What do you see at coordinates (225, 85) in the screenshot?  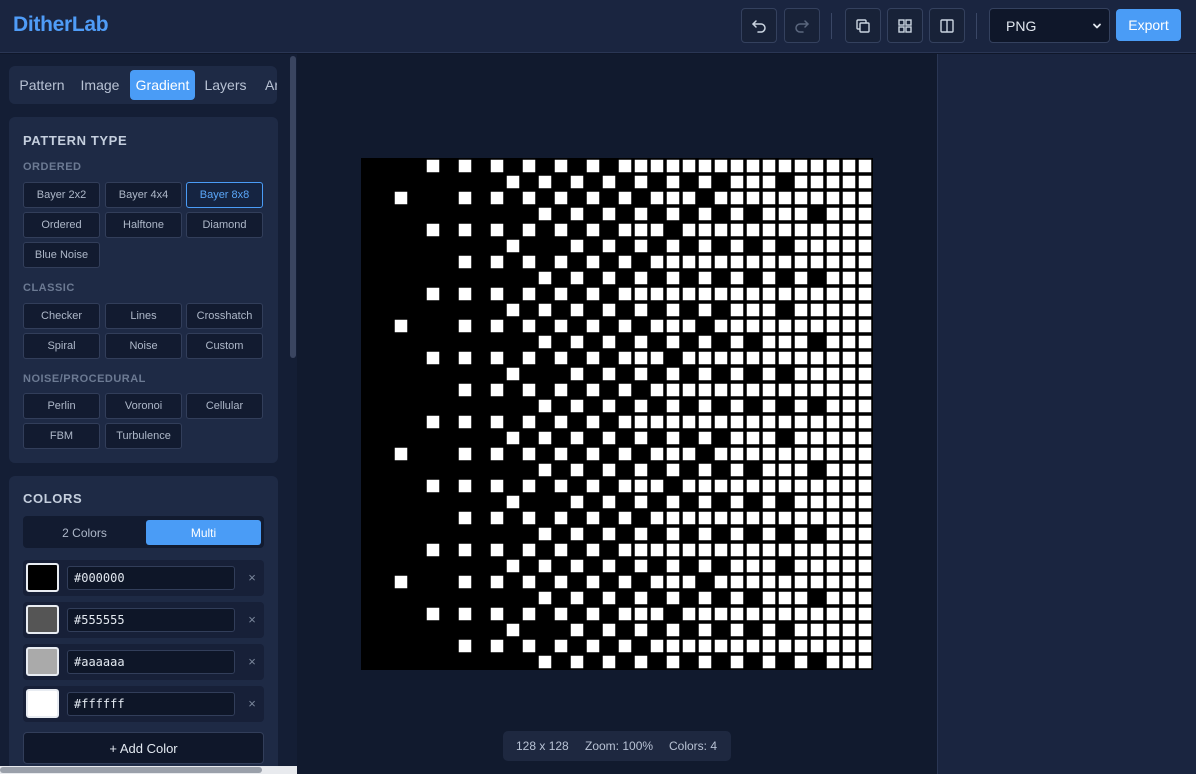 I see `tab-layers: Layers` at bounding box center [225, 85].